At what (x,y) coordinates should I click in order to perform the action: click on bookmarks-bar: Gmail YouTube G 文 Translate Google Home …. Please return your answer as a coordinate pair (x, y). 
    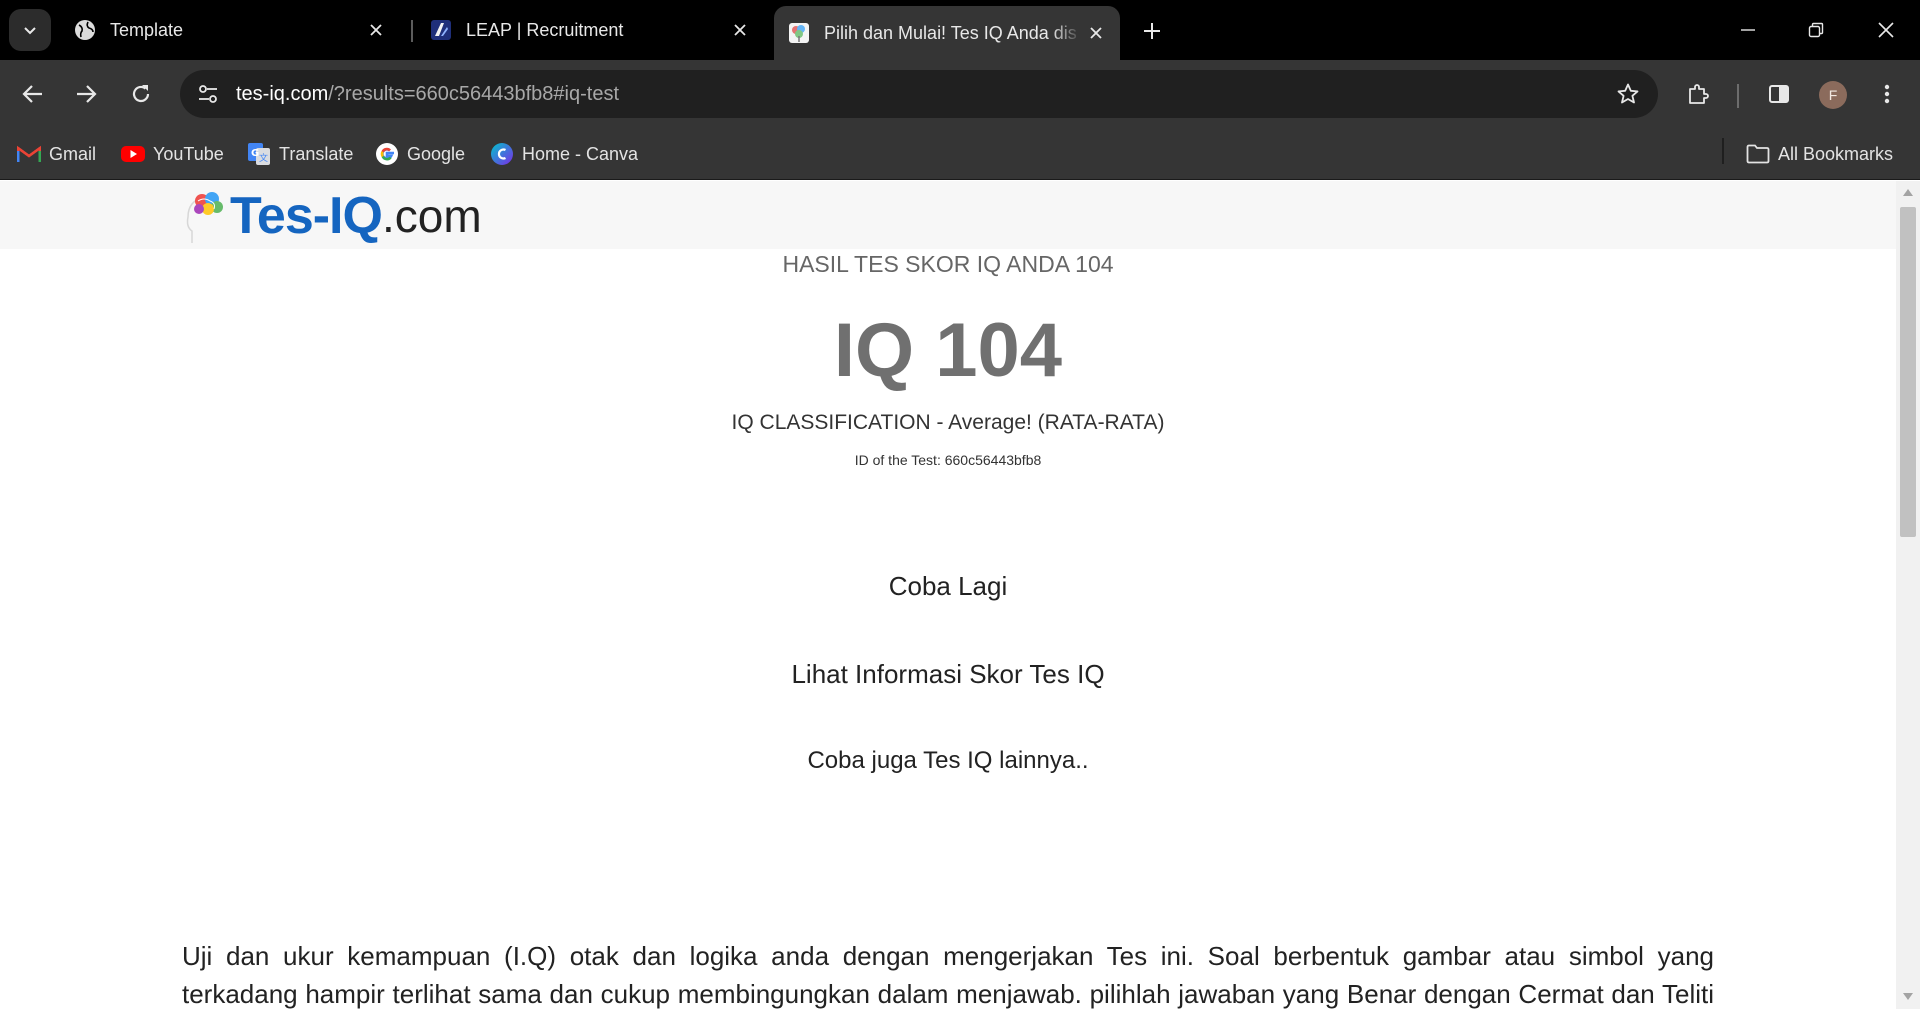
    Looking at the image, I should click on (960, 154).